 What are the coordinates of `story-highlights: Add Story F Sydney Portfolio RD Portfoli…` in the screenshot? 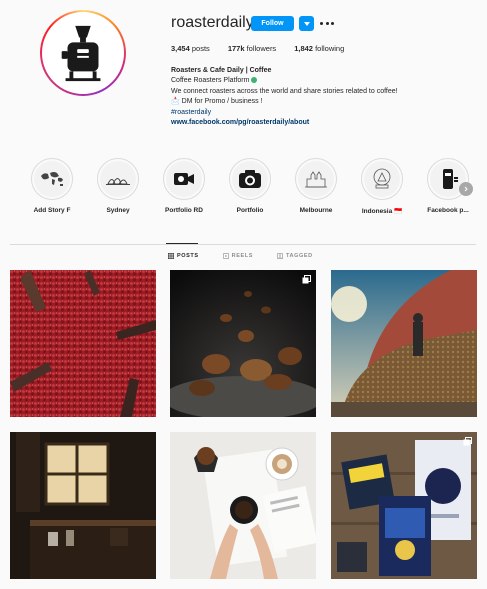 It's located at (251, 189).